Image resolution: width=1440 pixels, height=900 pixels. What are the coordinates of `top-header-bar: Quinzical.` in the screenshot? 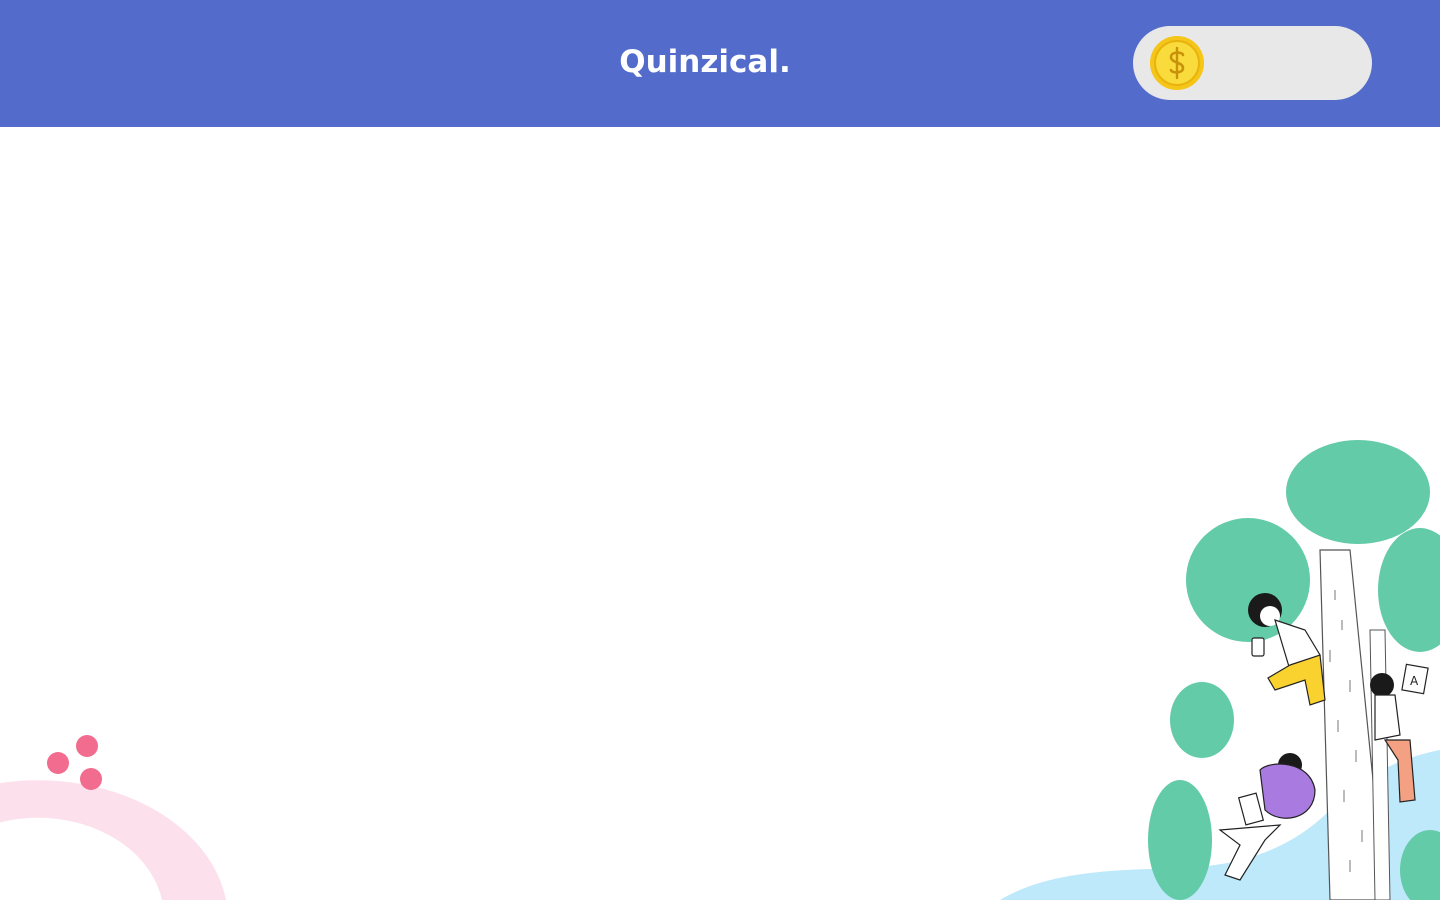 It's located at (720, 63).